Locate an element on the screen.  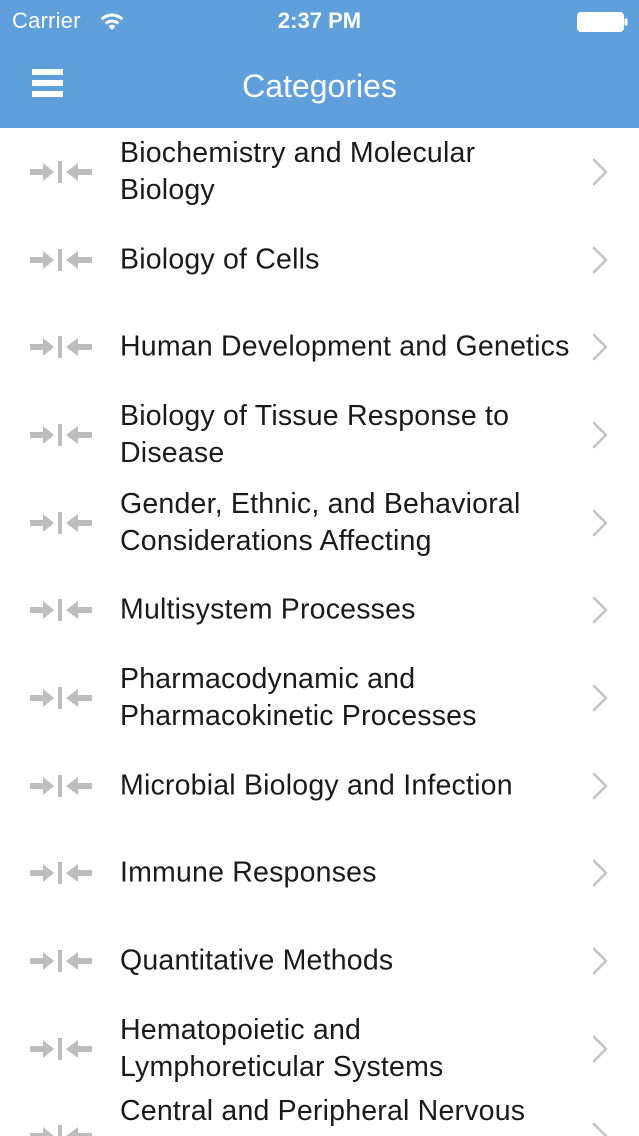
category-row: Biology of Tissue Response to Disease is located at coordinates (319, 435).